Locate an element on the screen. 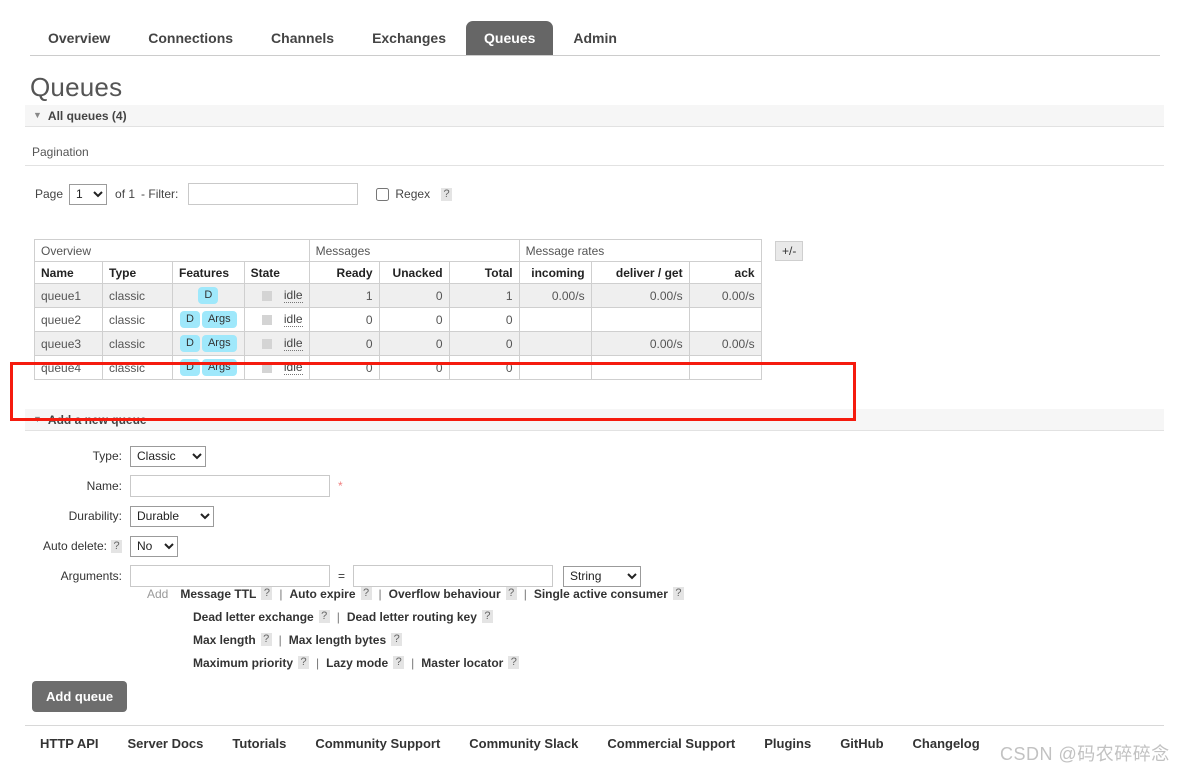  table-column-header: Unacked is located at coordinates (414, 272).